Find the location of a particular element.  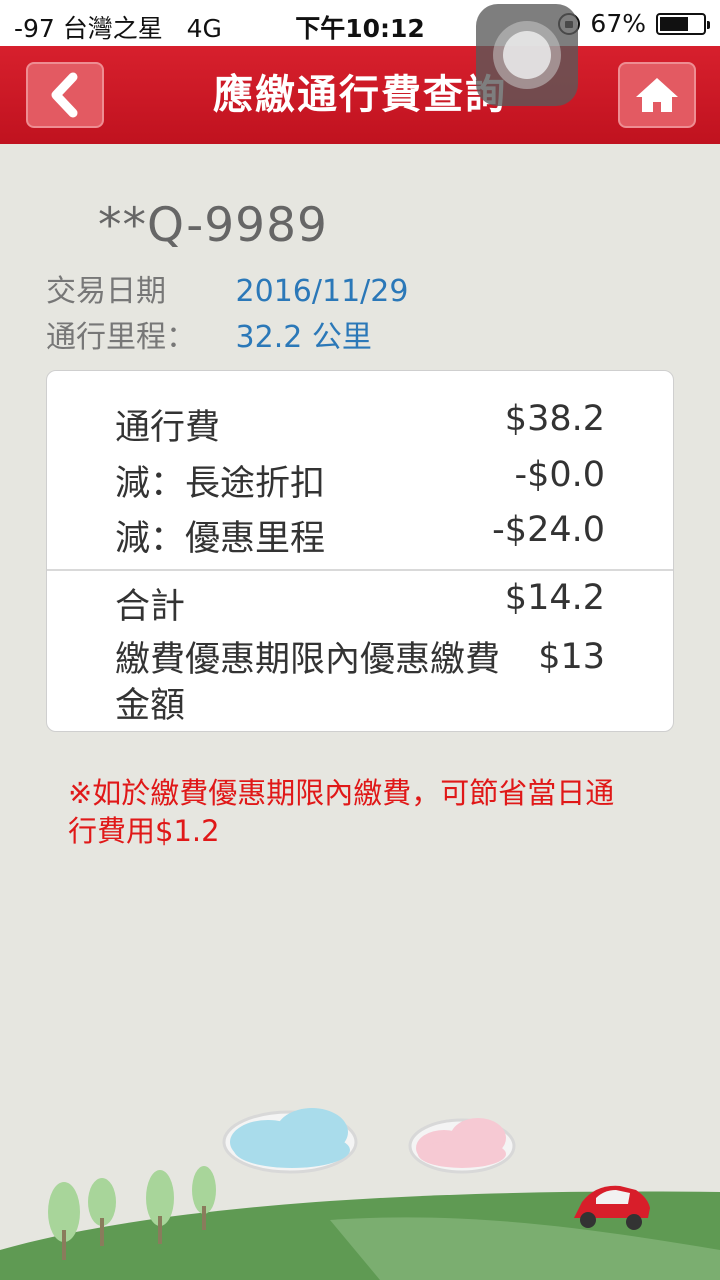

pink-cloud is located at coordinates (462, 1146).